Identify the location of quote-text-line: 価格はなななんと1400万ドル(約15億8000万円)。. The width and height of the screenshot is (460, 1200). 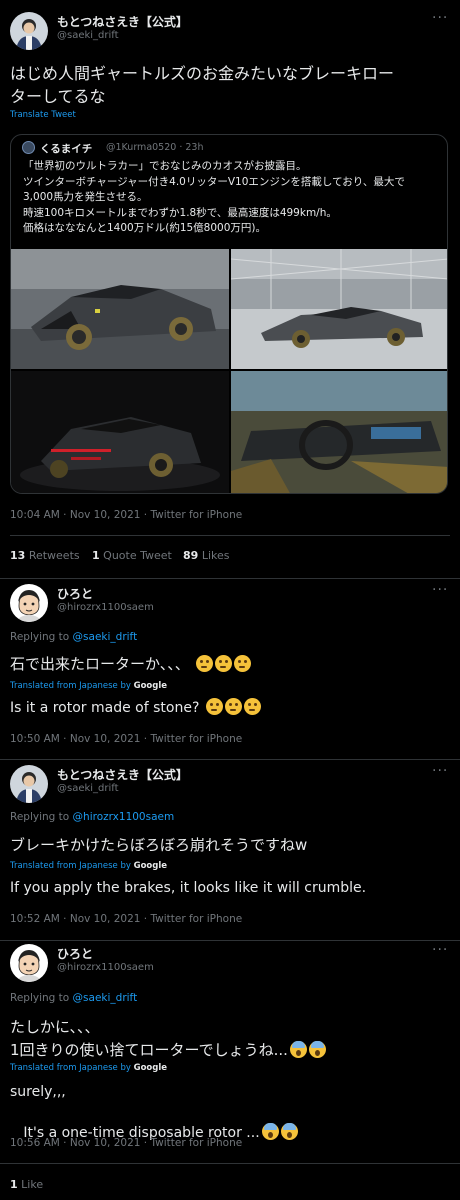
(144, 228).